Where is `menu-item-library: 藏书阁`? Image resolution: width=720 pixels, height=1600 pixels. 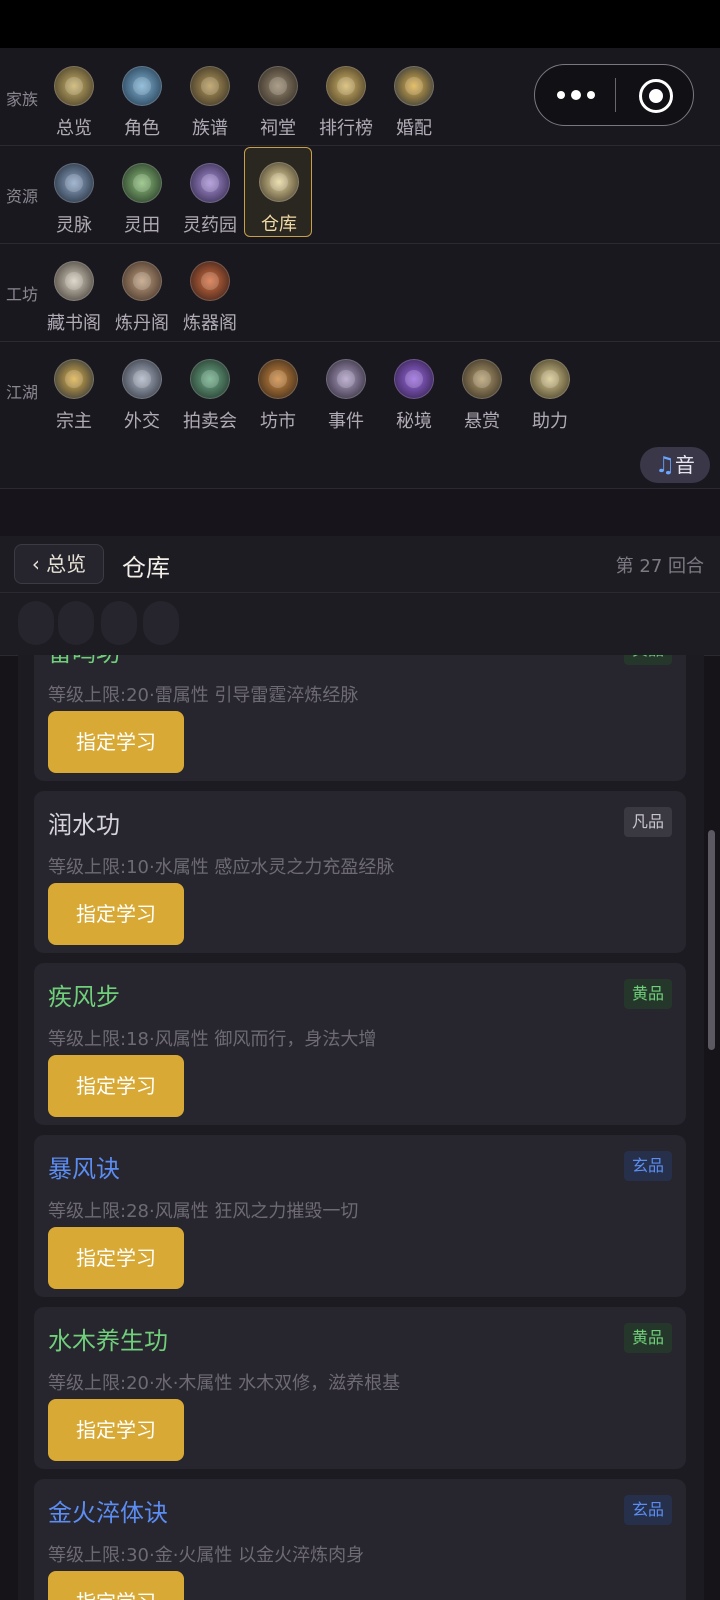
menu-item-library: 藏书阁 is located at coordinates (74, 292).